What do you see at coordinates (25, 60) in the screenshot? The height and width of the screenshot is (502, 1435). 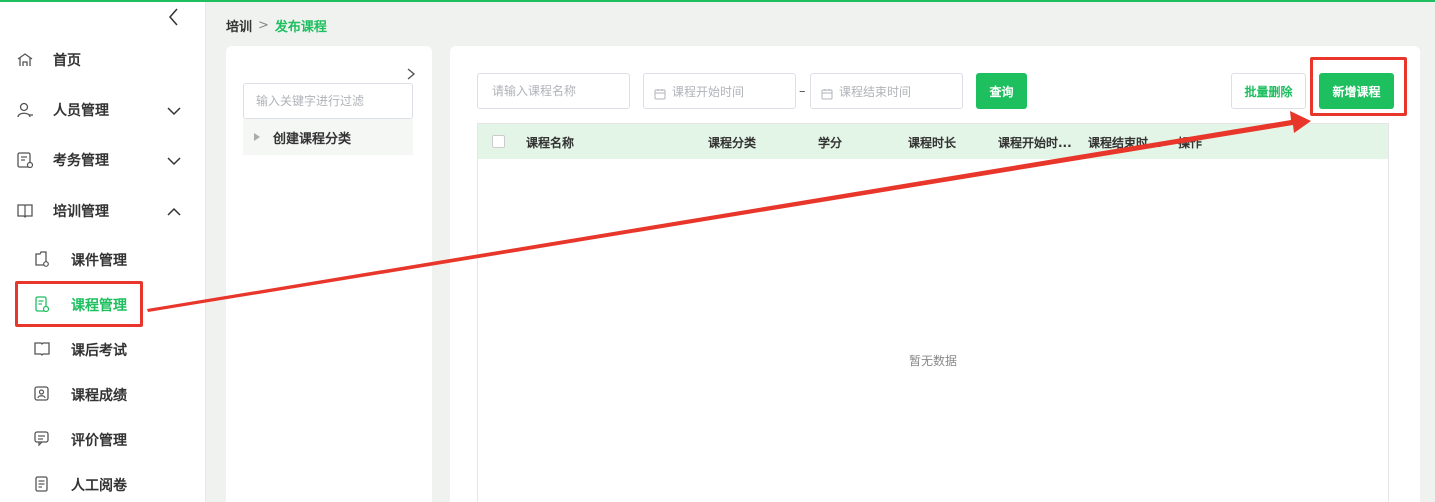 I see `home-icon` at bounding box center [25, 60].